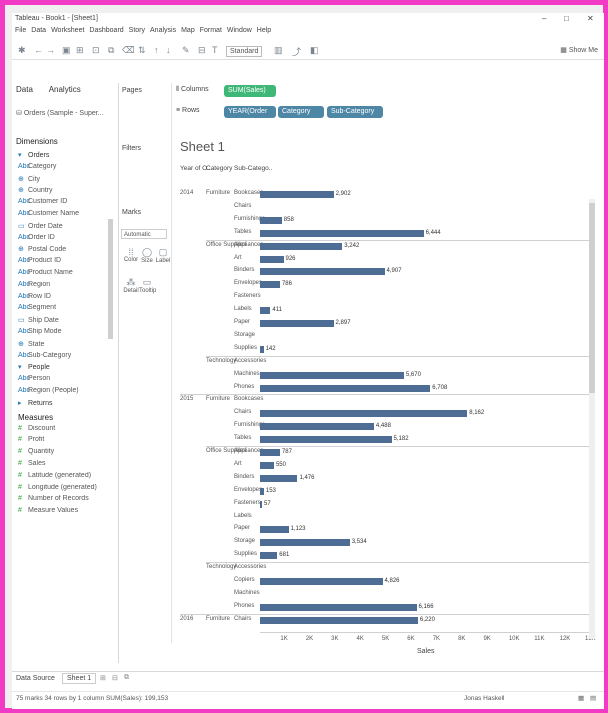  I want to click on bar-binders, so click(322, 272).